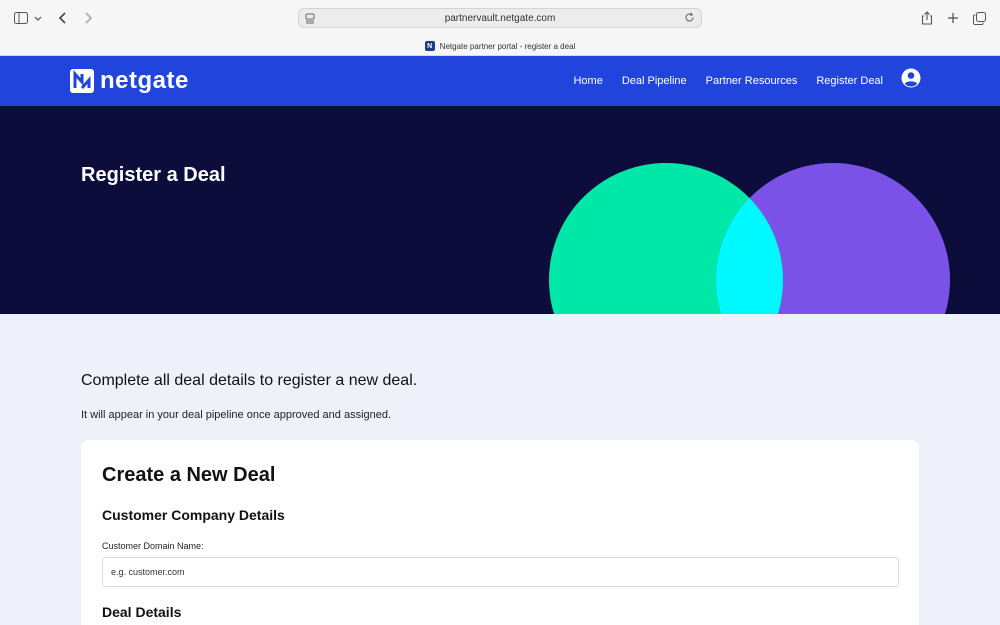  Describe the element at coordinates (88, 18) in the screenshot. I see `forward-icon` at that location.